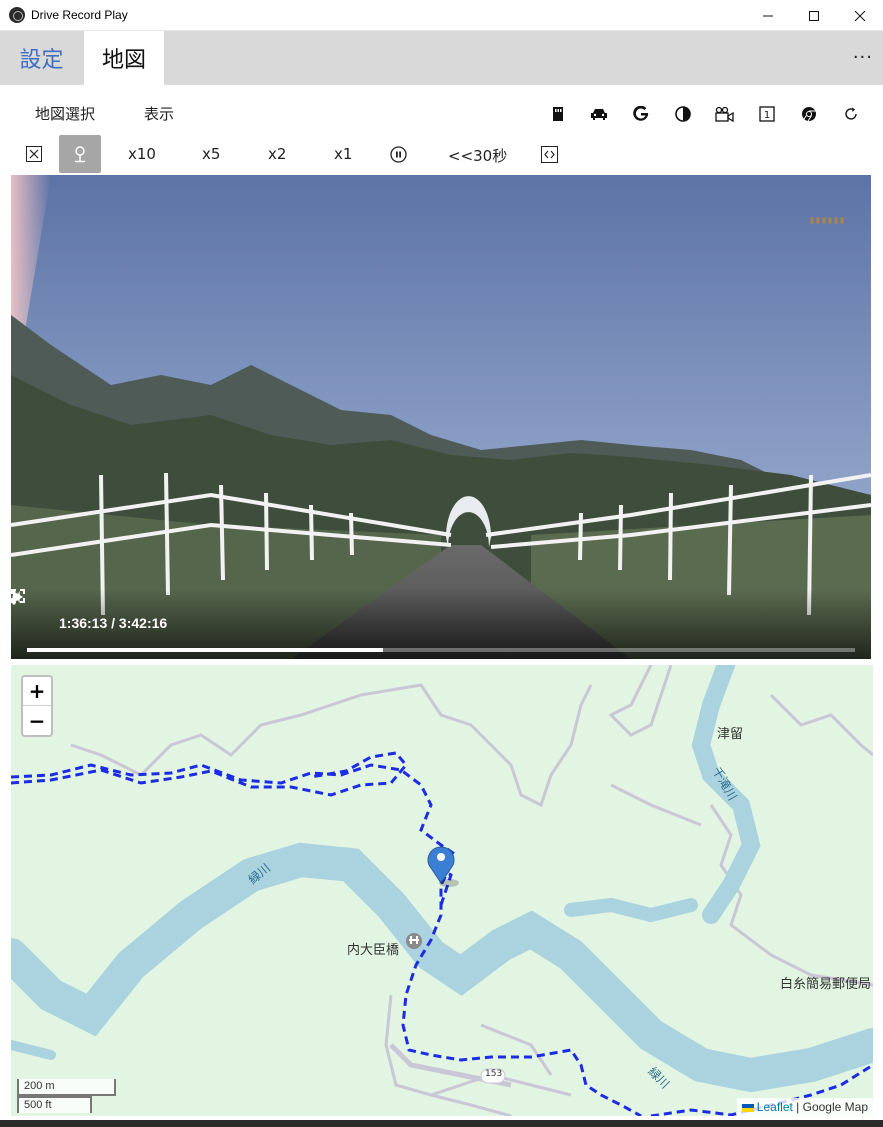 This screenshot has height=1127, width=883. Describe the element at coordinates (441, 58) in the screenshot. I see `tab-bar: 設定 地図 ···` at that location.